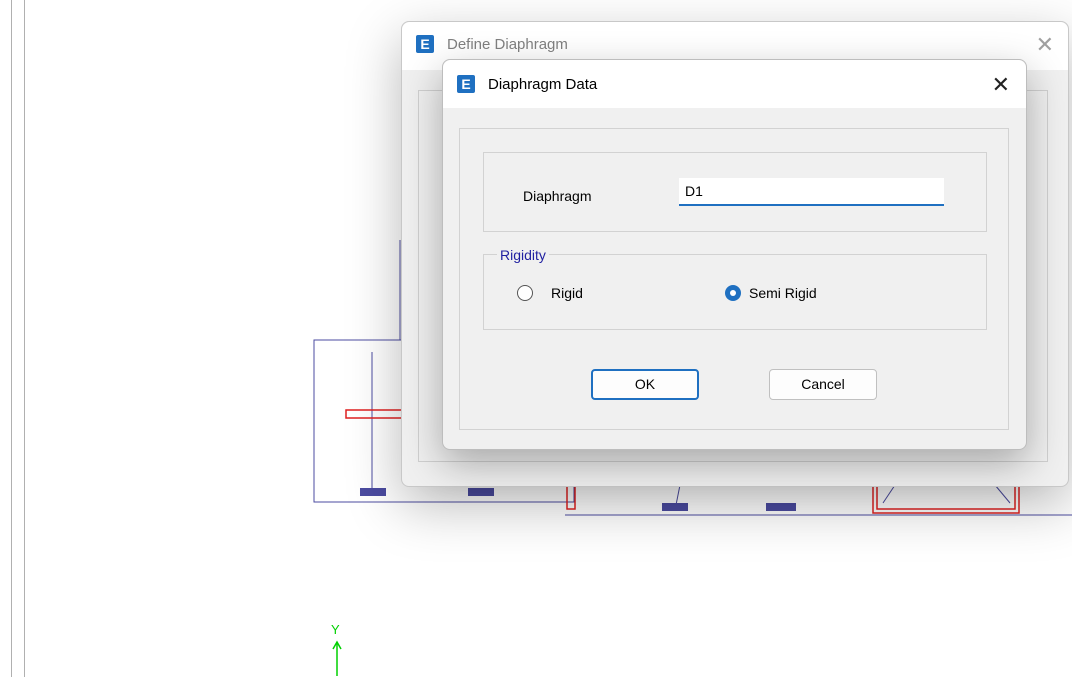  What do you see at coordinates (543, 84) in the screenshot?
I see `dialog-title: Diaphragm Data` at bounding box center [543, 84].